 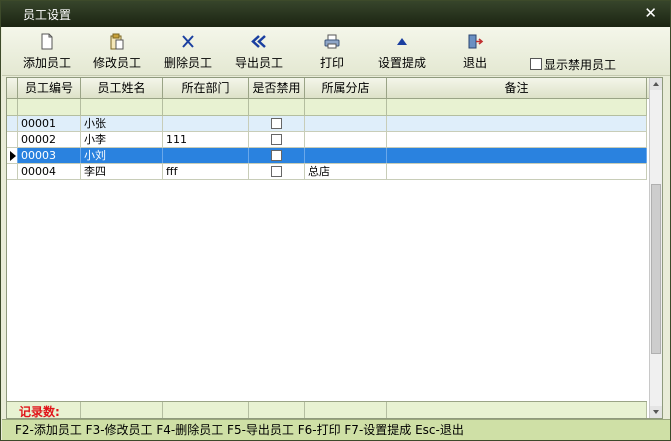 I want to click on row-pointer-icon, so click(x=13, y=156).